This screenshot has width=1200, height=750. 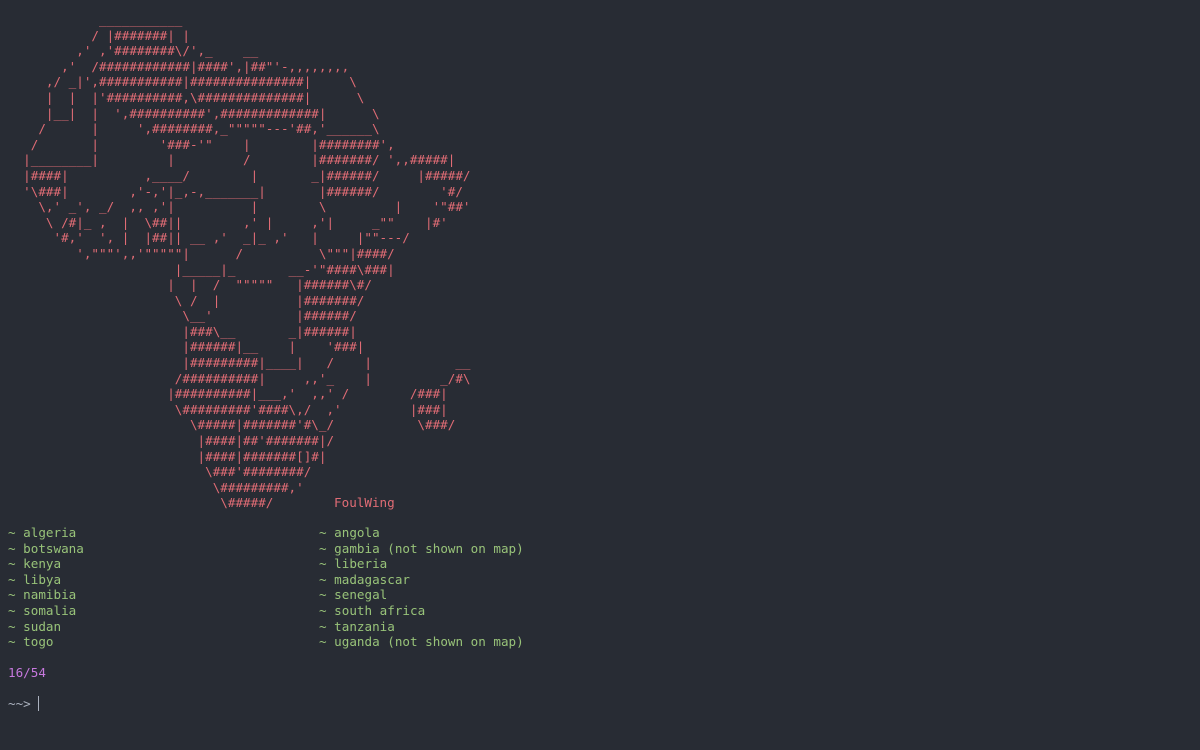 I want to click on country-entry: ~ south africa, so click(x=372, y=610).